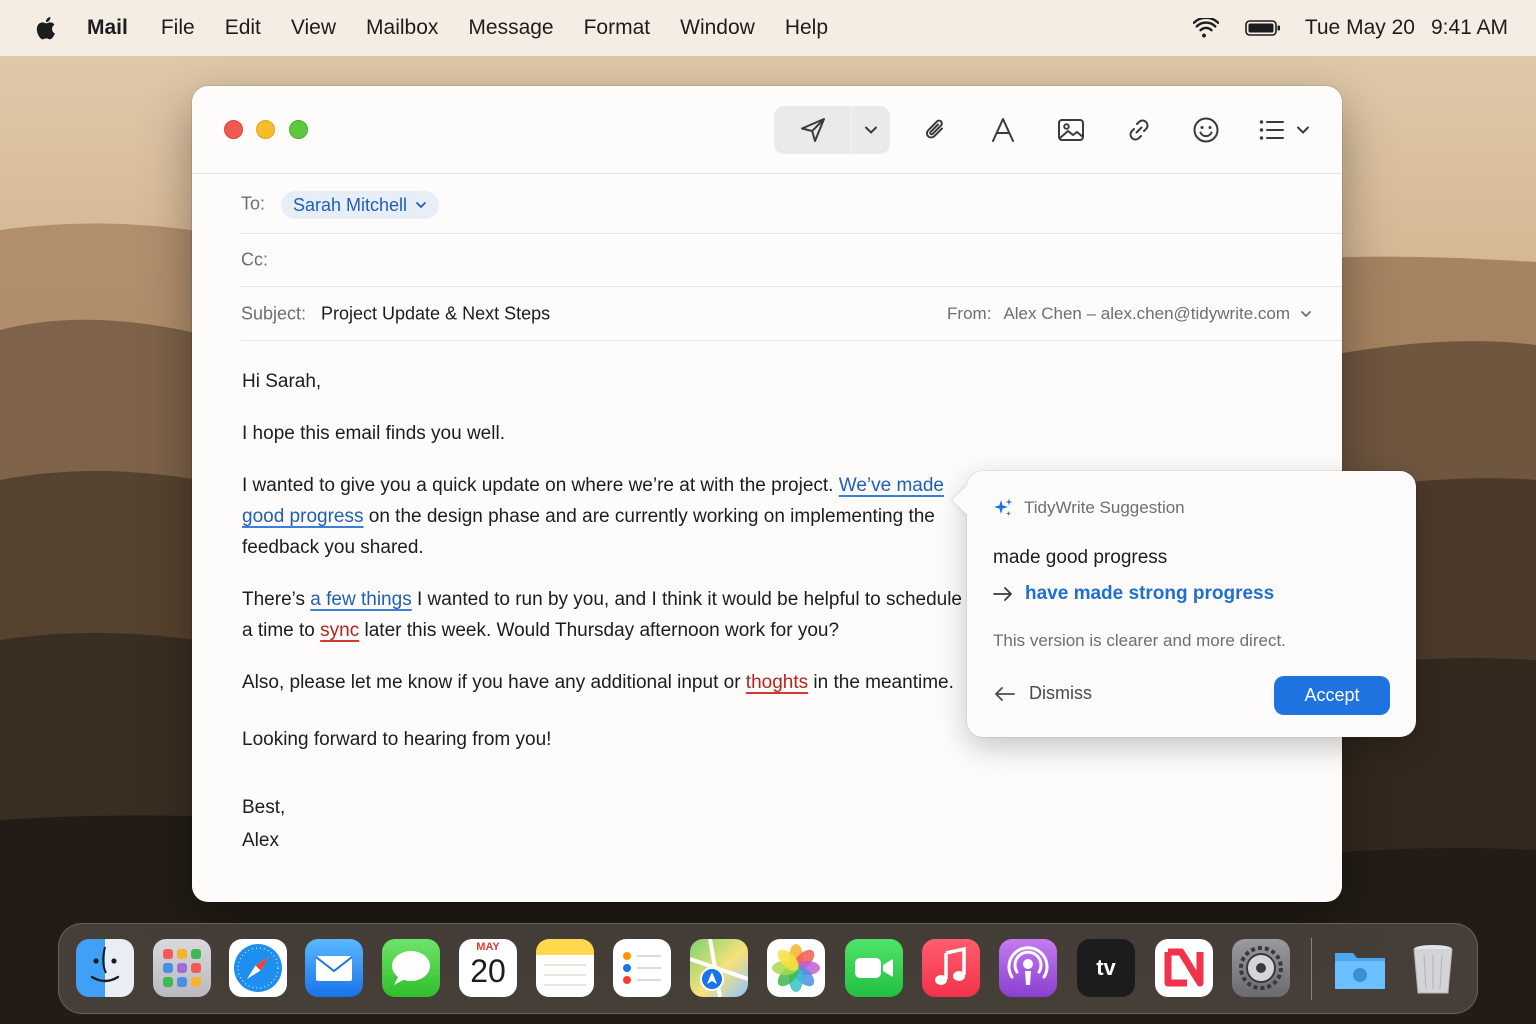 The image size is (1536, 1024). Describe the element at coordinates (565, 968) in the screenshot. I see `notes-icon` at that location.